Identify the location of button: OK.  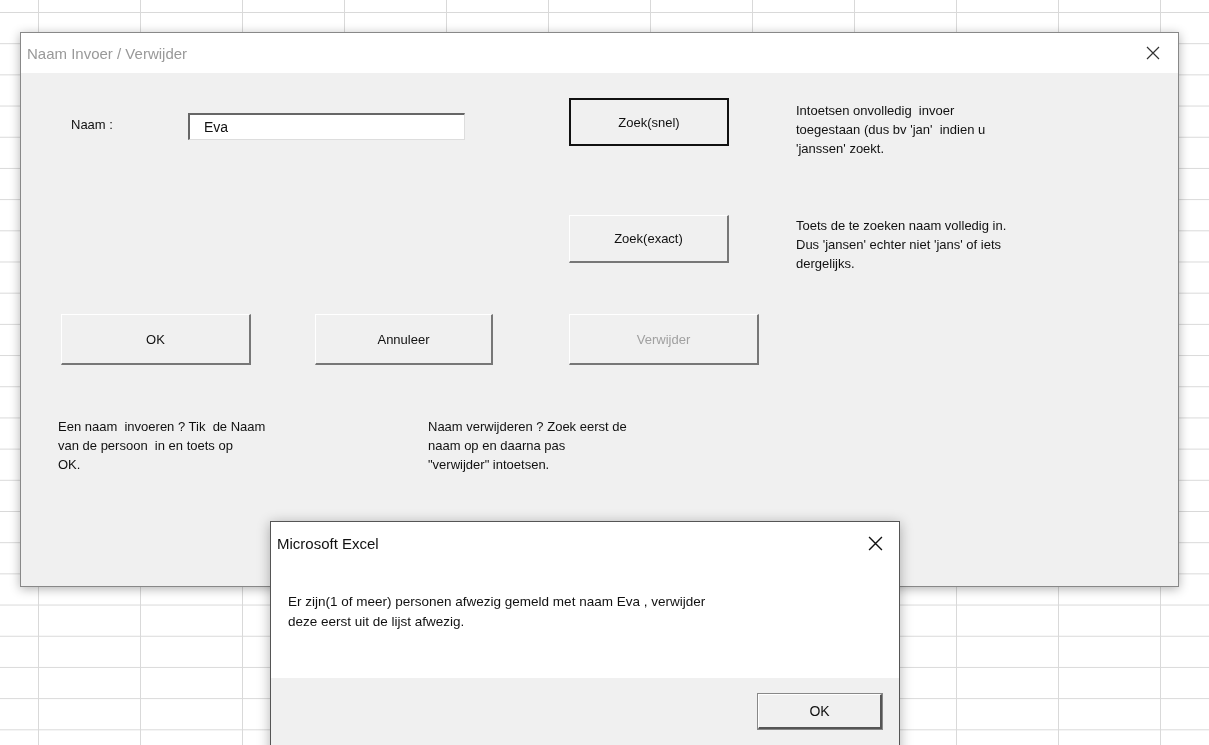
(156, 339).